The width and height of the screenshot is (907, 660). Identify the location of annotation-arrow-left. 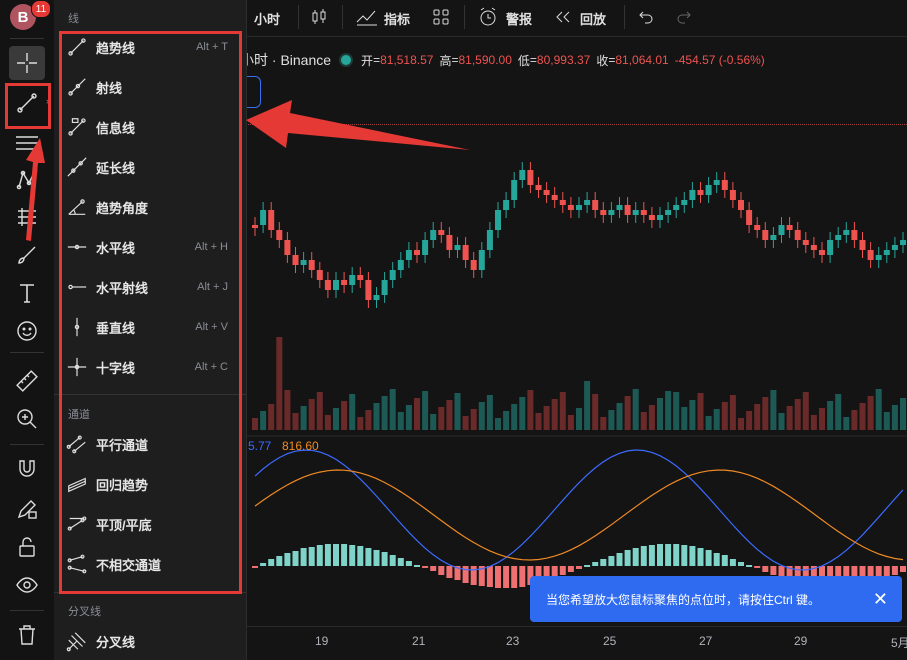
(35, 189).